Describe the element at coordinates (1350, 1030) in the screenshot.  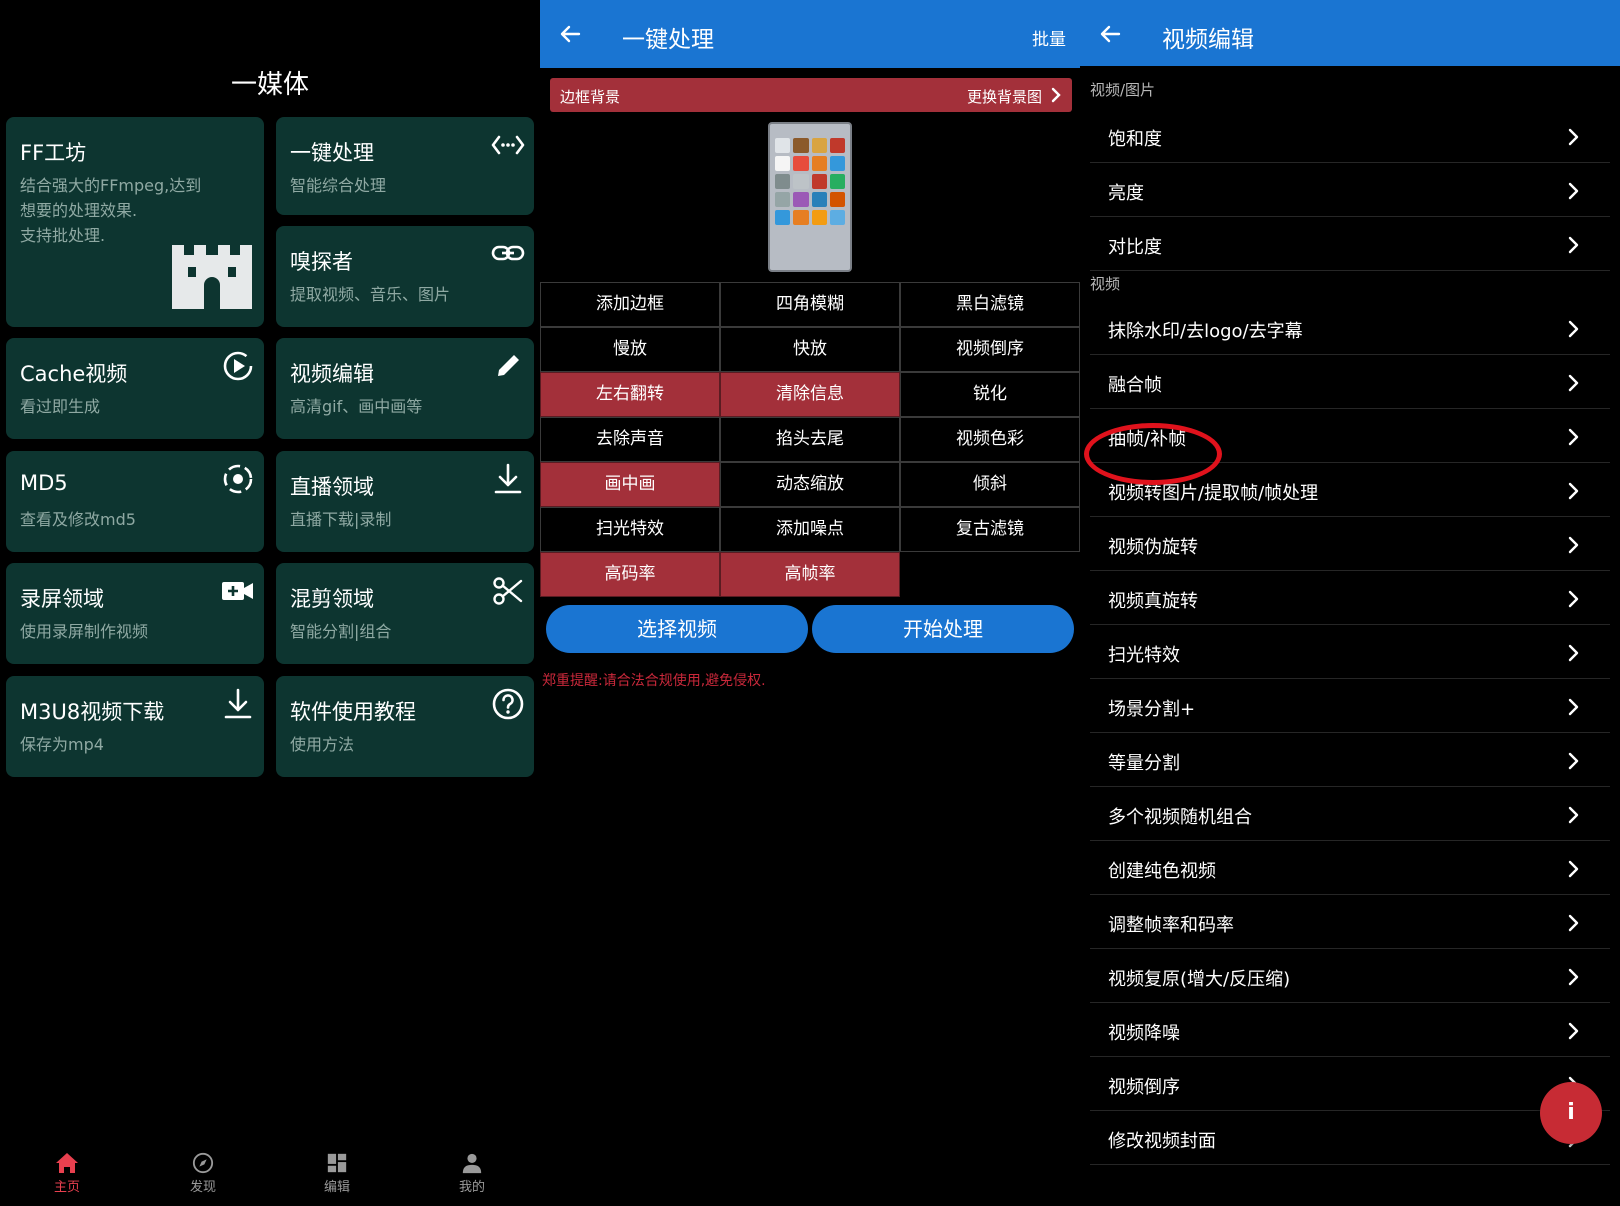
I see `edit-list-item: 视频降噪` at that location.